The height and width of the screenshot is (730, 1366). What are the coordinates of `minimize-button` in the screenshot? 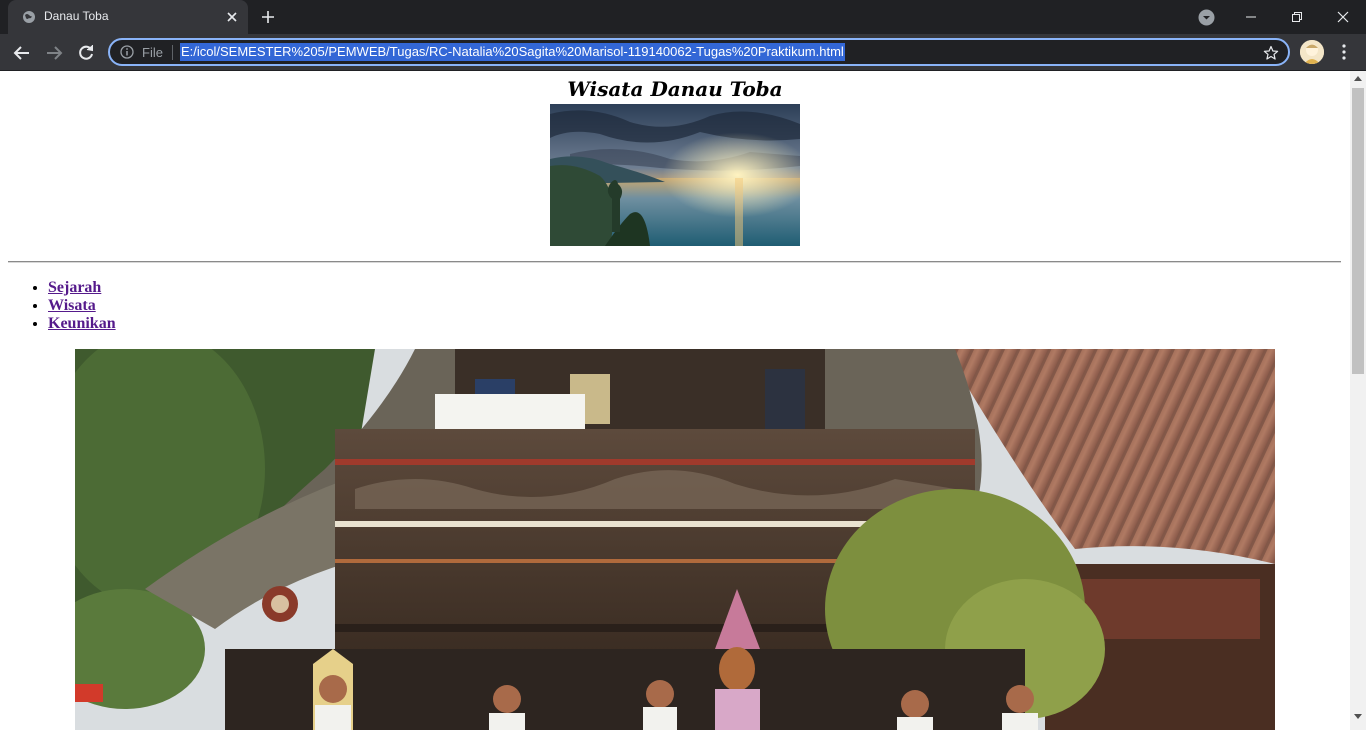 It's located at (1251, 17).